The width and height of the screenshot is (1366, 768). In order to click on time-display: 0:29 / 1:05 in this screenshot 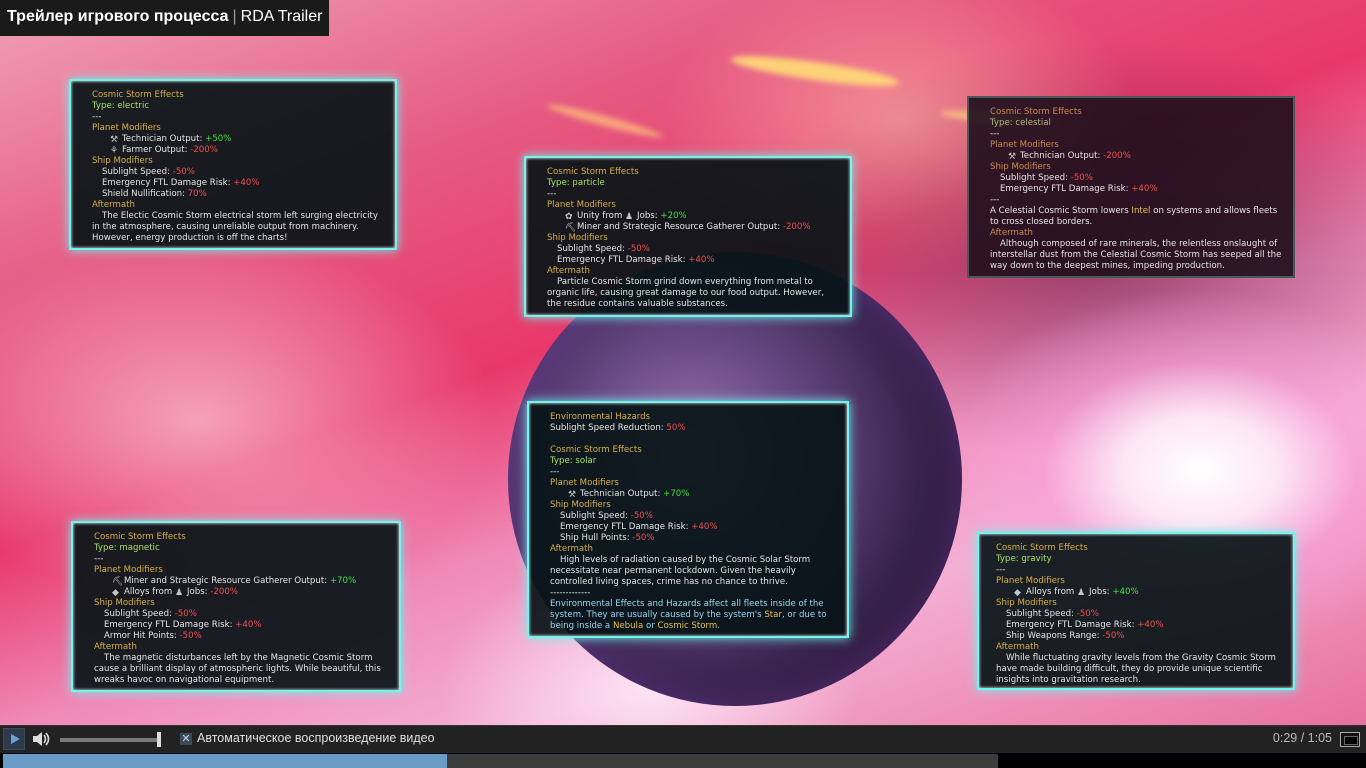, I will do `click(1302, 738)`.